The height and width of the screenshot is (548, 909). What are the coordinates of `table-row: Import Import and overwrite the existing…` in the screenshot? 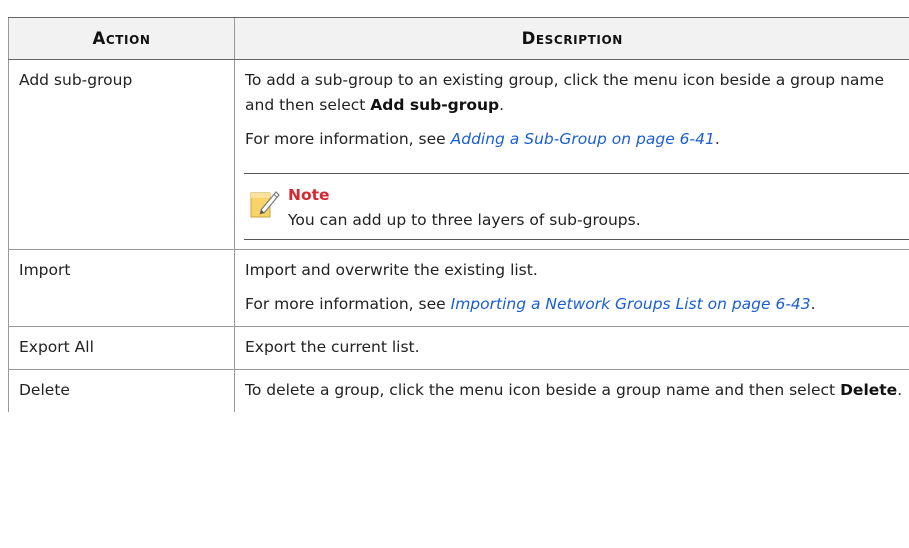 It's located at (458, 288).